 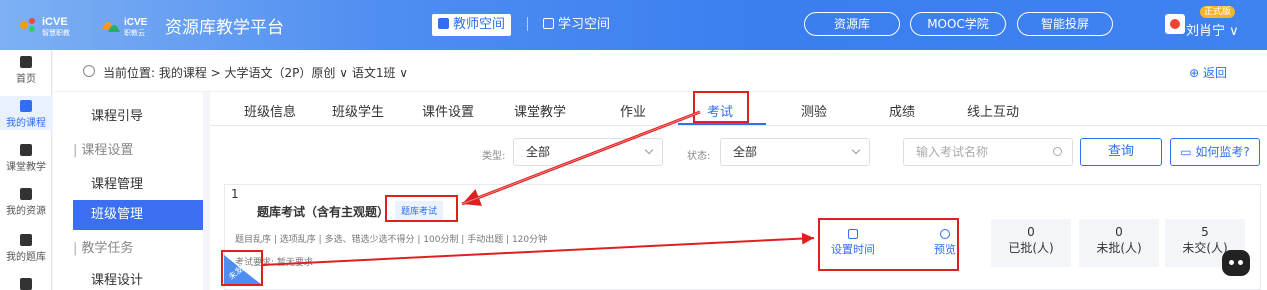 I want to click on assistant-bot-icon, so click(x=1236, y=263).